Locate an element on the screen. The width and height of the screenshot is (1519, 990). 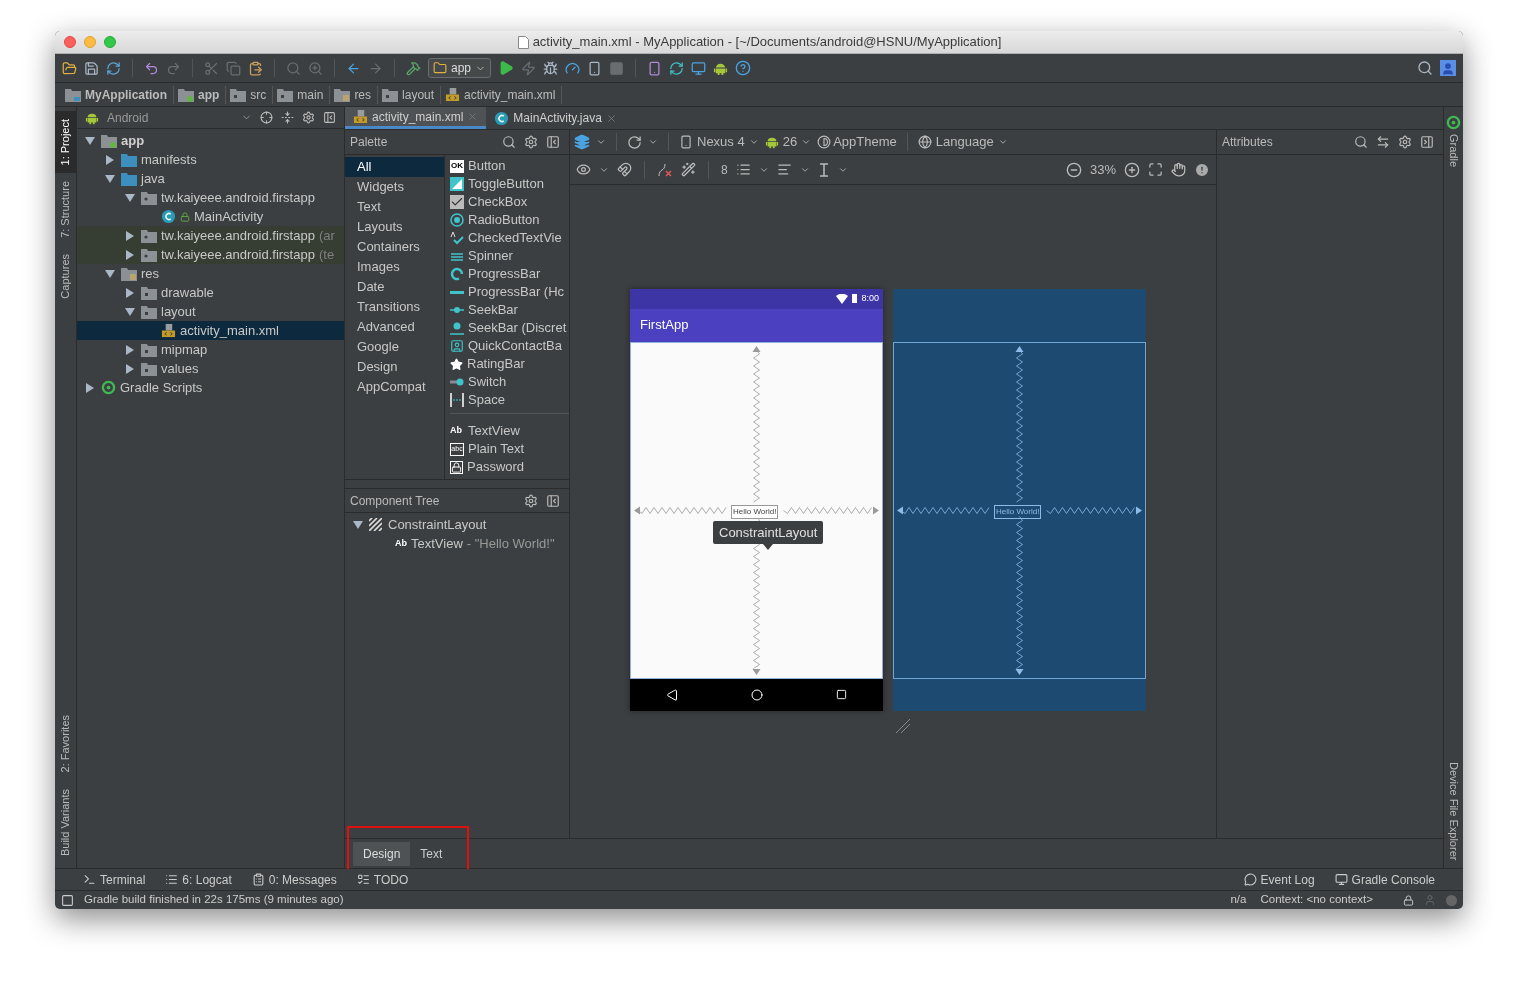
project-structure-icon is located at coordinates (699, 68).